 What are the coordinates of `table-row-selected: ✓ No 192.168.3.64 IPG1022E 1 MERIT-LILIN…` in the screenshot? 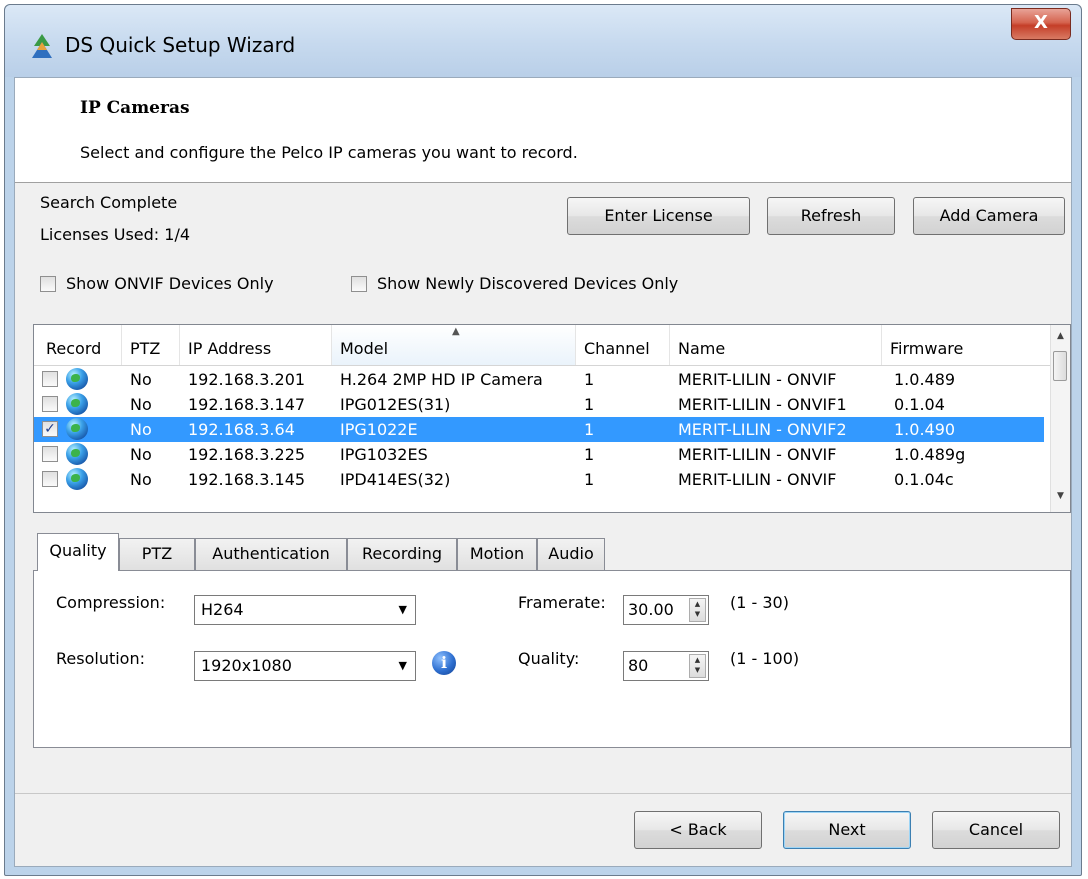 It's located at (539, 429).